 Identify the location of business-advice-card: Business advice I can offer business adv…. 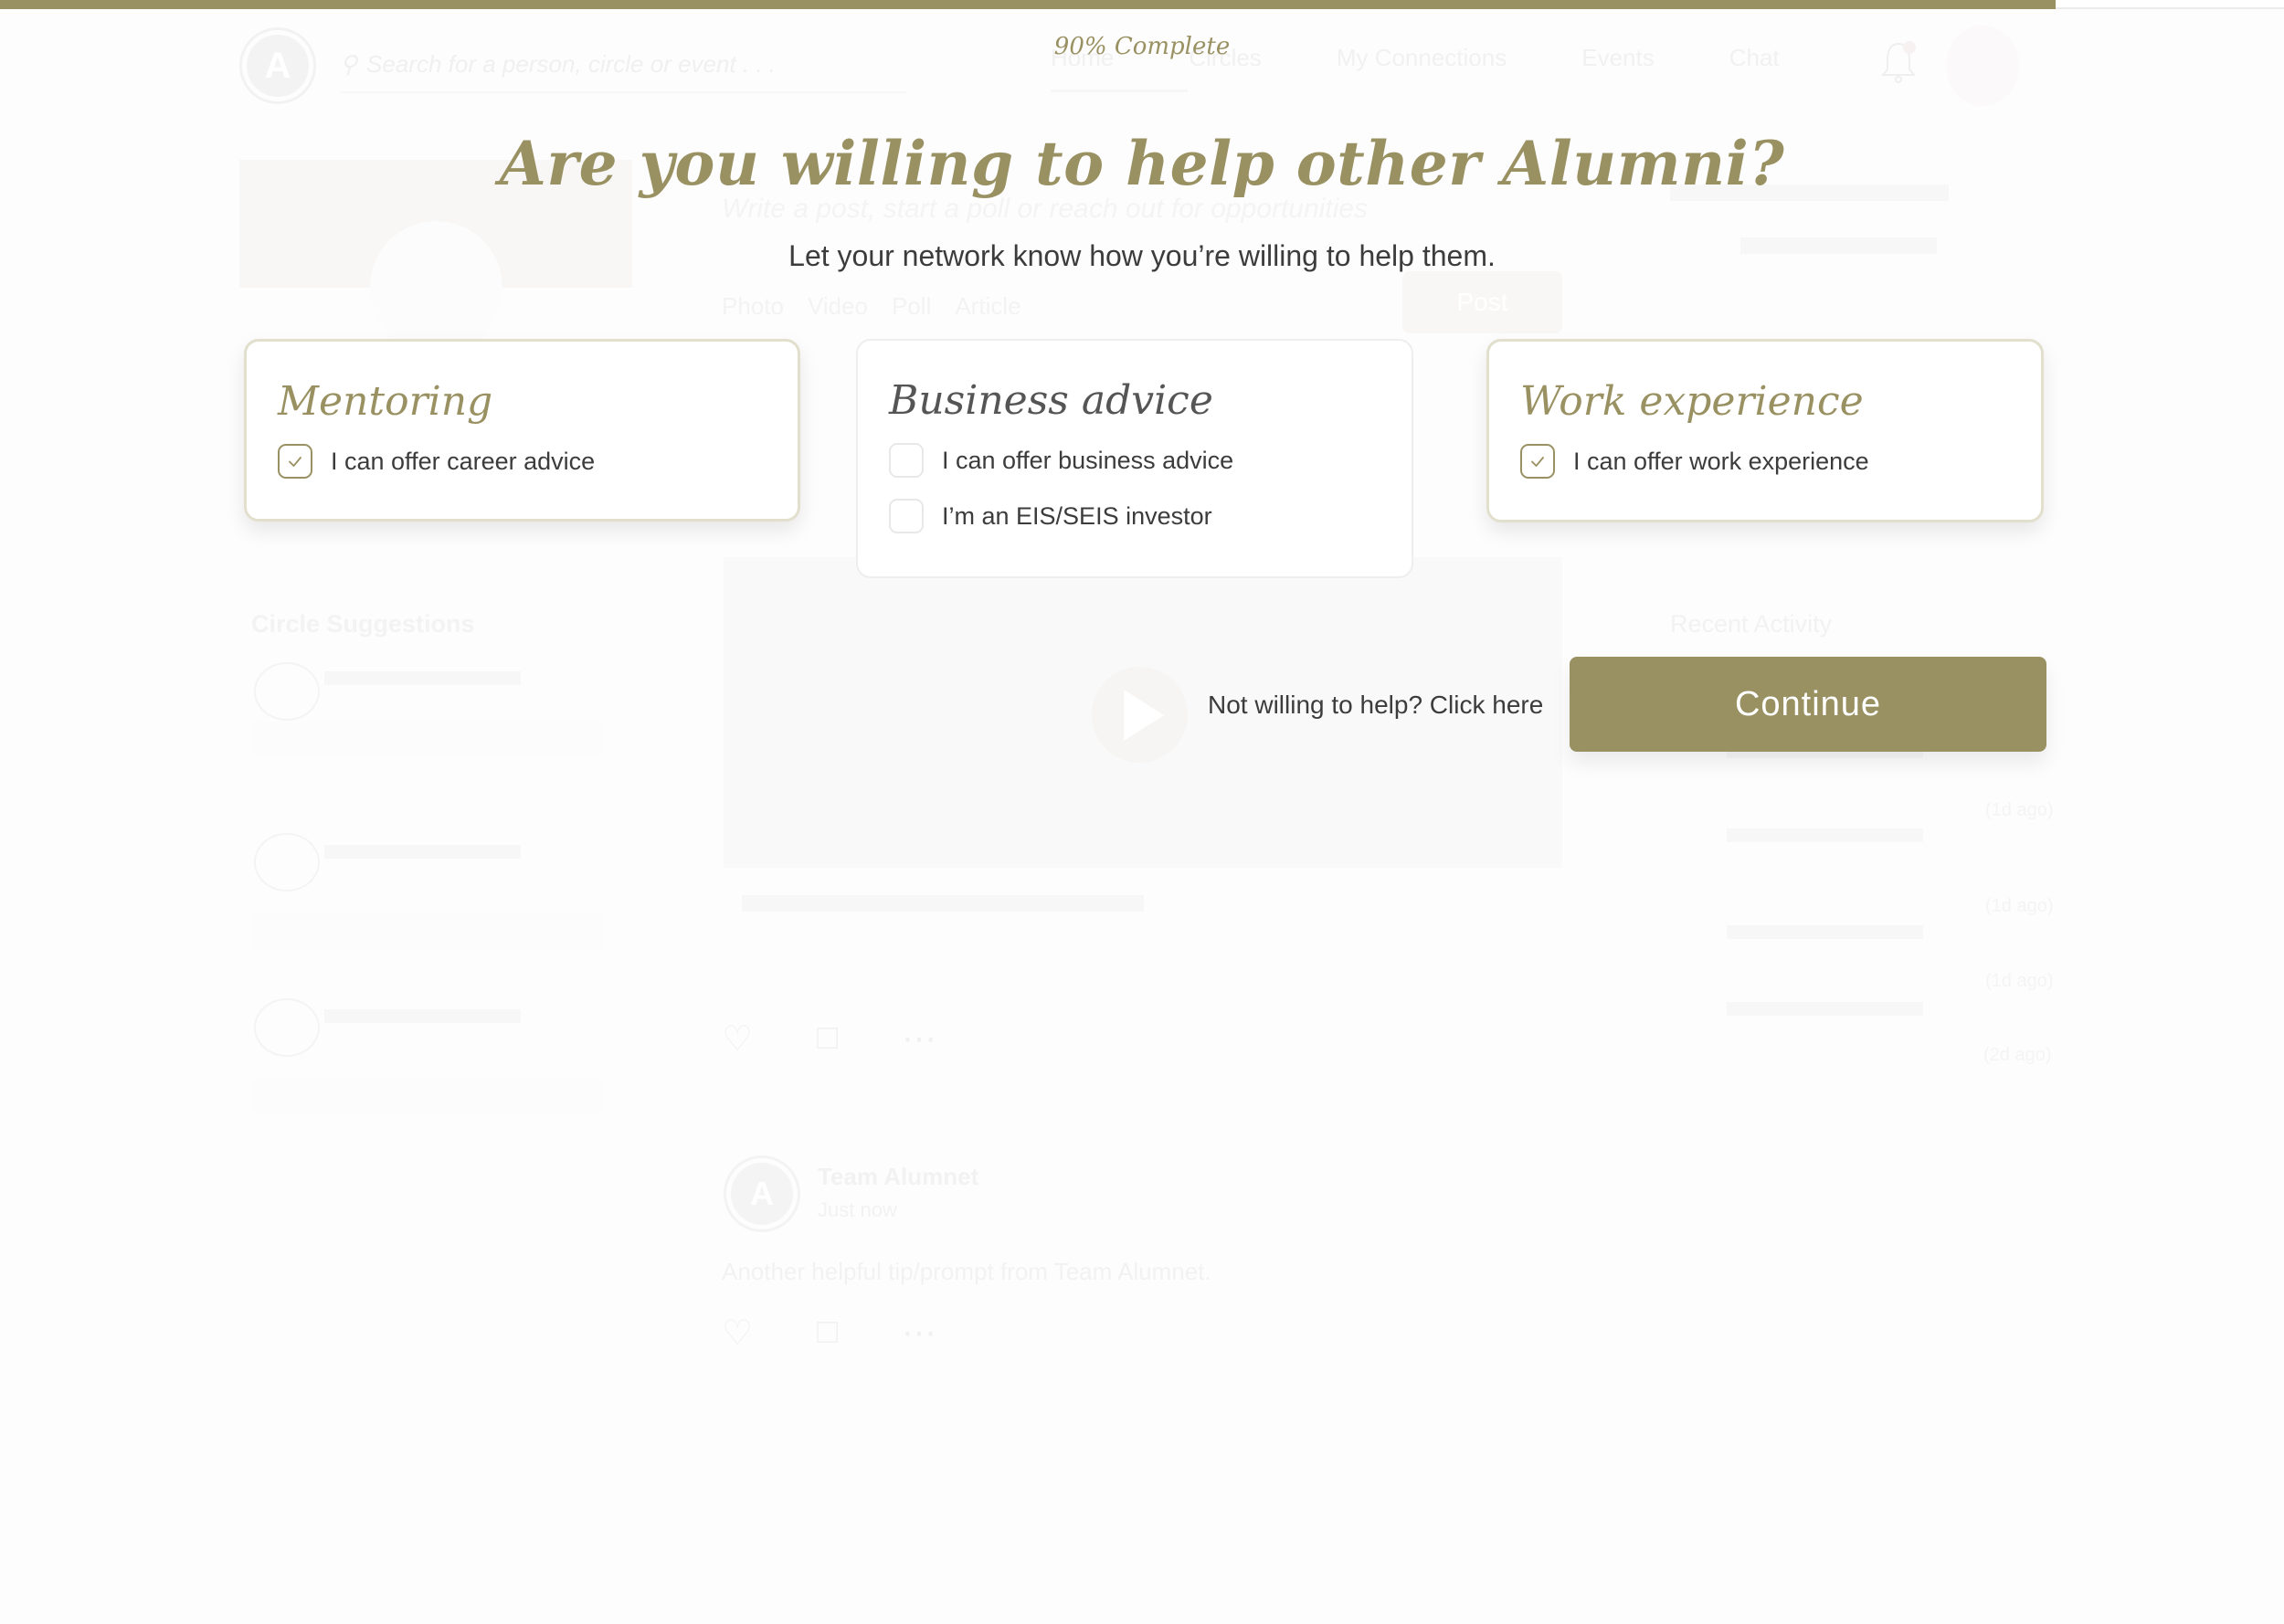
(1134, 459).